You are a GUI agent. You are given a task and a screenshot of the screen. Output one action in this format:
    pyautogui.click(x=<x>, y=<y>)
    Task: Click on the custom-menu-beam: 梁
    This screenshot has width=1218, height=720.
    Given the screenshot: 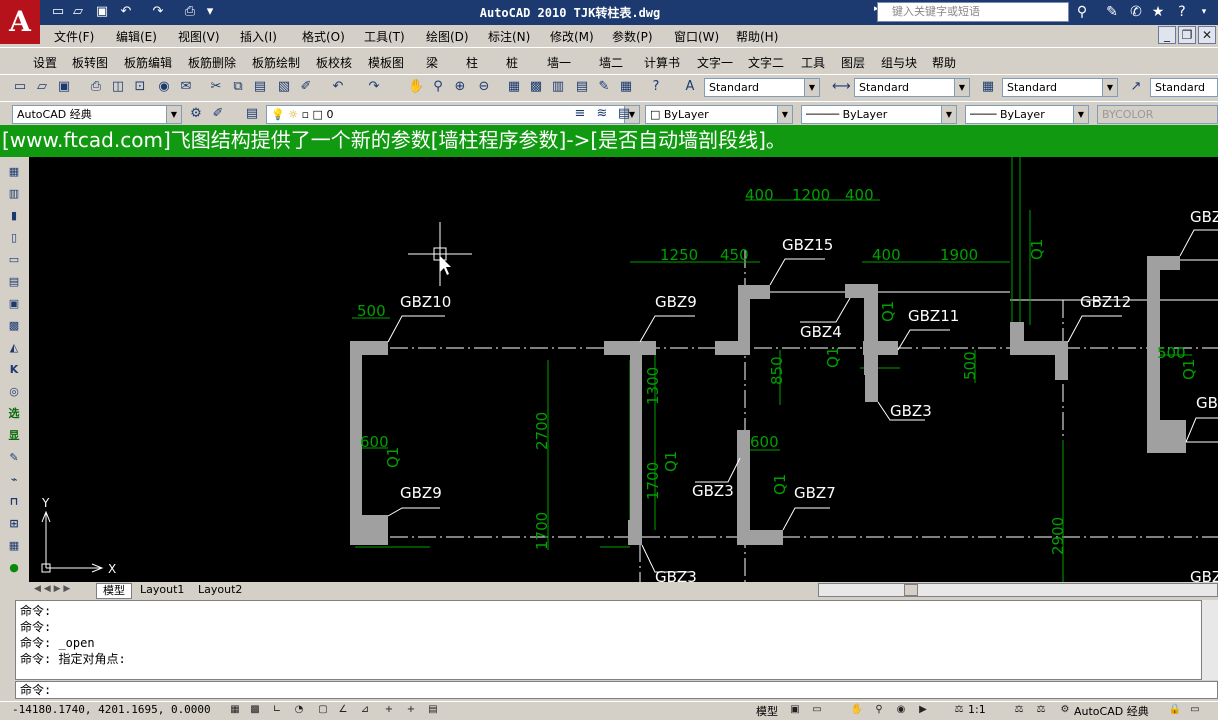 What is the action you would take?
    pyautogui.click(x=432, y=62)
    